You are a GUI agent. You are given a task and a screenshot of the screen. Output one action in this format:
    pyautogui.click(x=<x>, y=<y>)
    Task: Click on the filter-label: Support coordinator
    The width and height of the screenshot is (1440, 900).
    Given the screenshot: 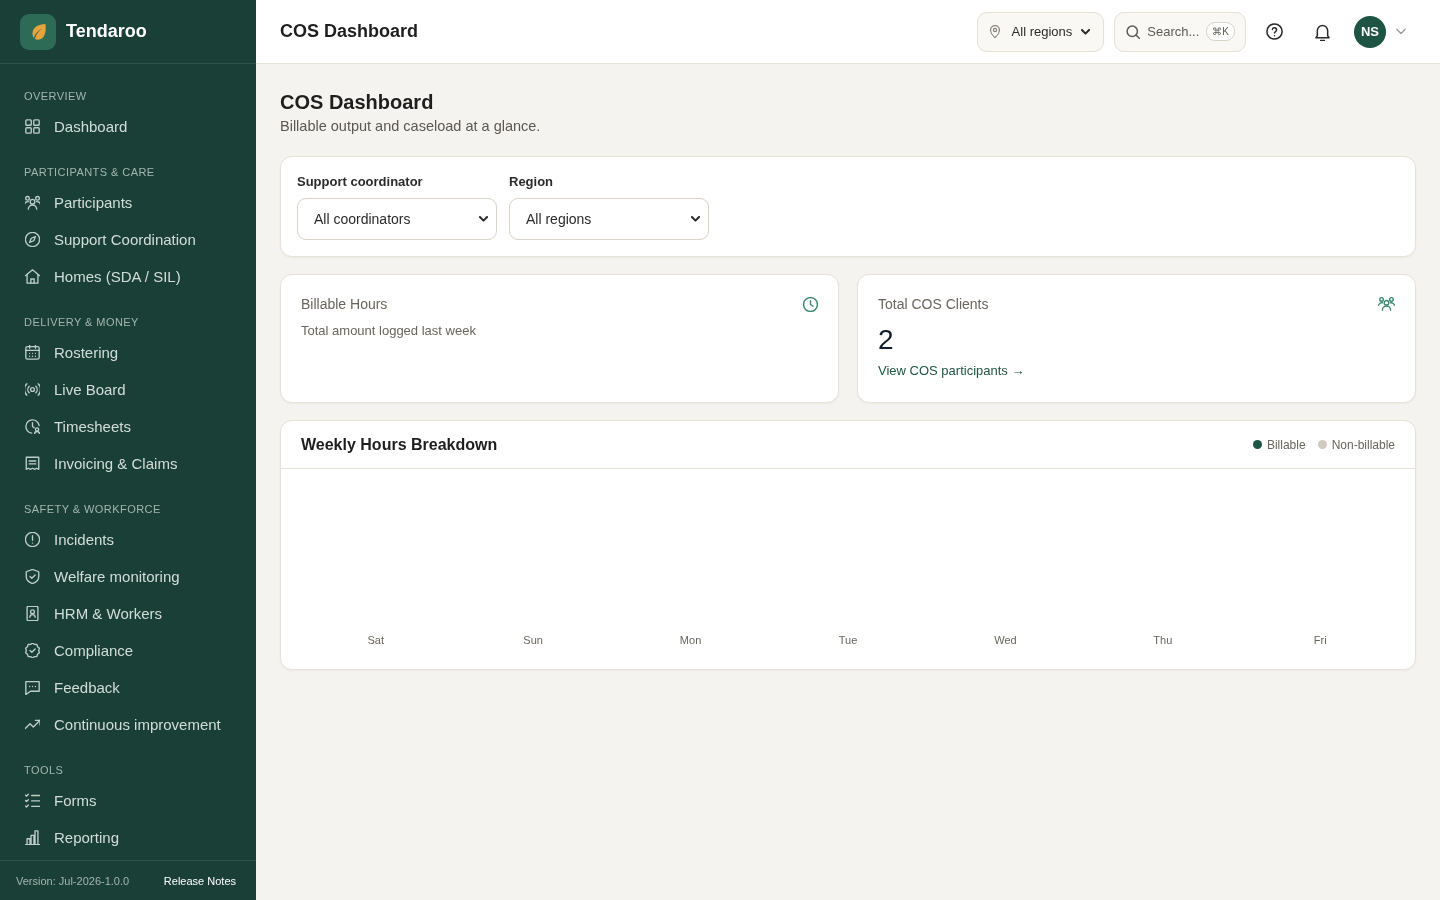 What is the action you would take?
    pyautogui.click(x=360, y=182)
    